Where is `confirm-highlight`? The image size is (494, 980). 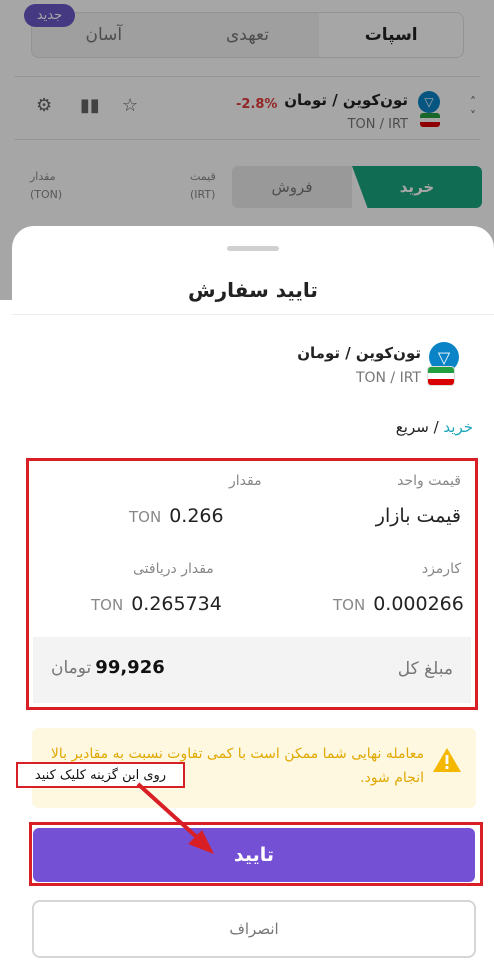 confirm-highlight is located at coordinates (256, 854).